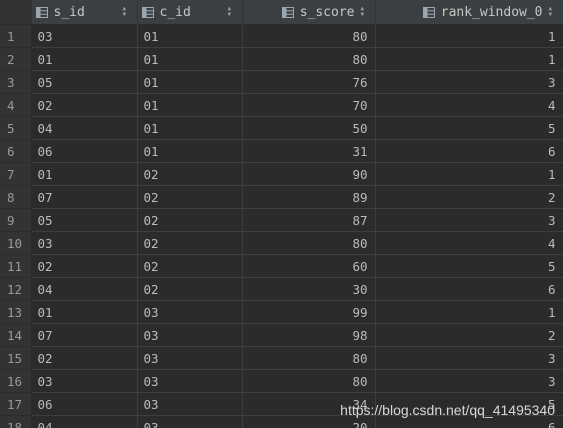 The image size is (563, 428). I want to click on table-row: 4 02 01 70 4, so click(281, 105).